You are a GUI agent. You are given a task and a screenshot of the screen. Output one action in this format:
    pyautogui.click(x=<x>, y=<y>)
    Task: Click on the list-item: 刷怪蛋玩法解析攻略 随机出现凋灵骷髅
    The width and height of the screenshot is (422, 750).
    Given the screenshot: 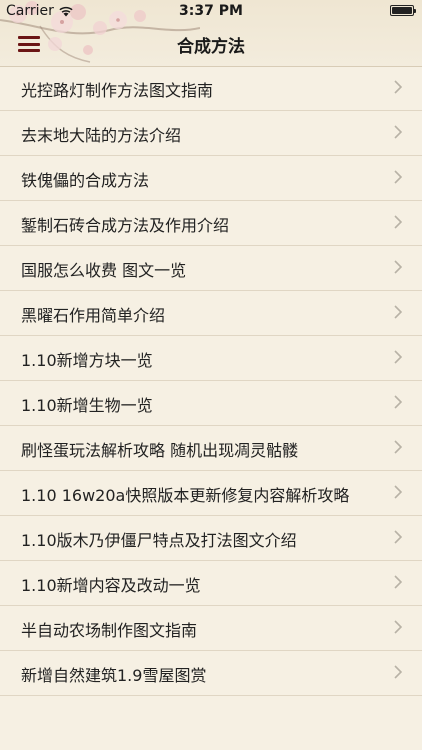 What is the action you would take?
    pyautogui.click(x=211, y=448)
    